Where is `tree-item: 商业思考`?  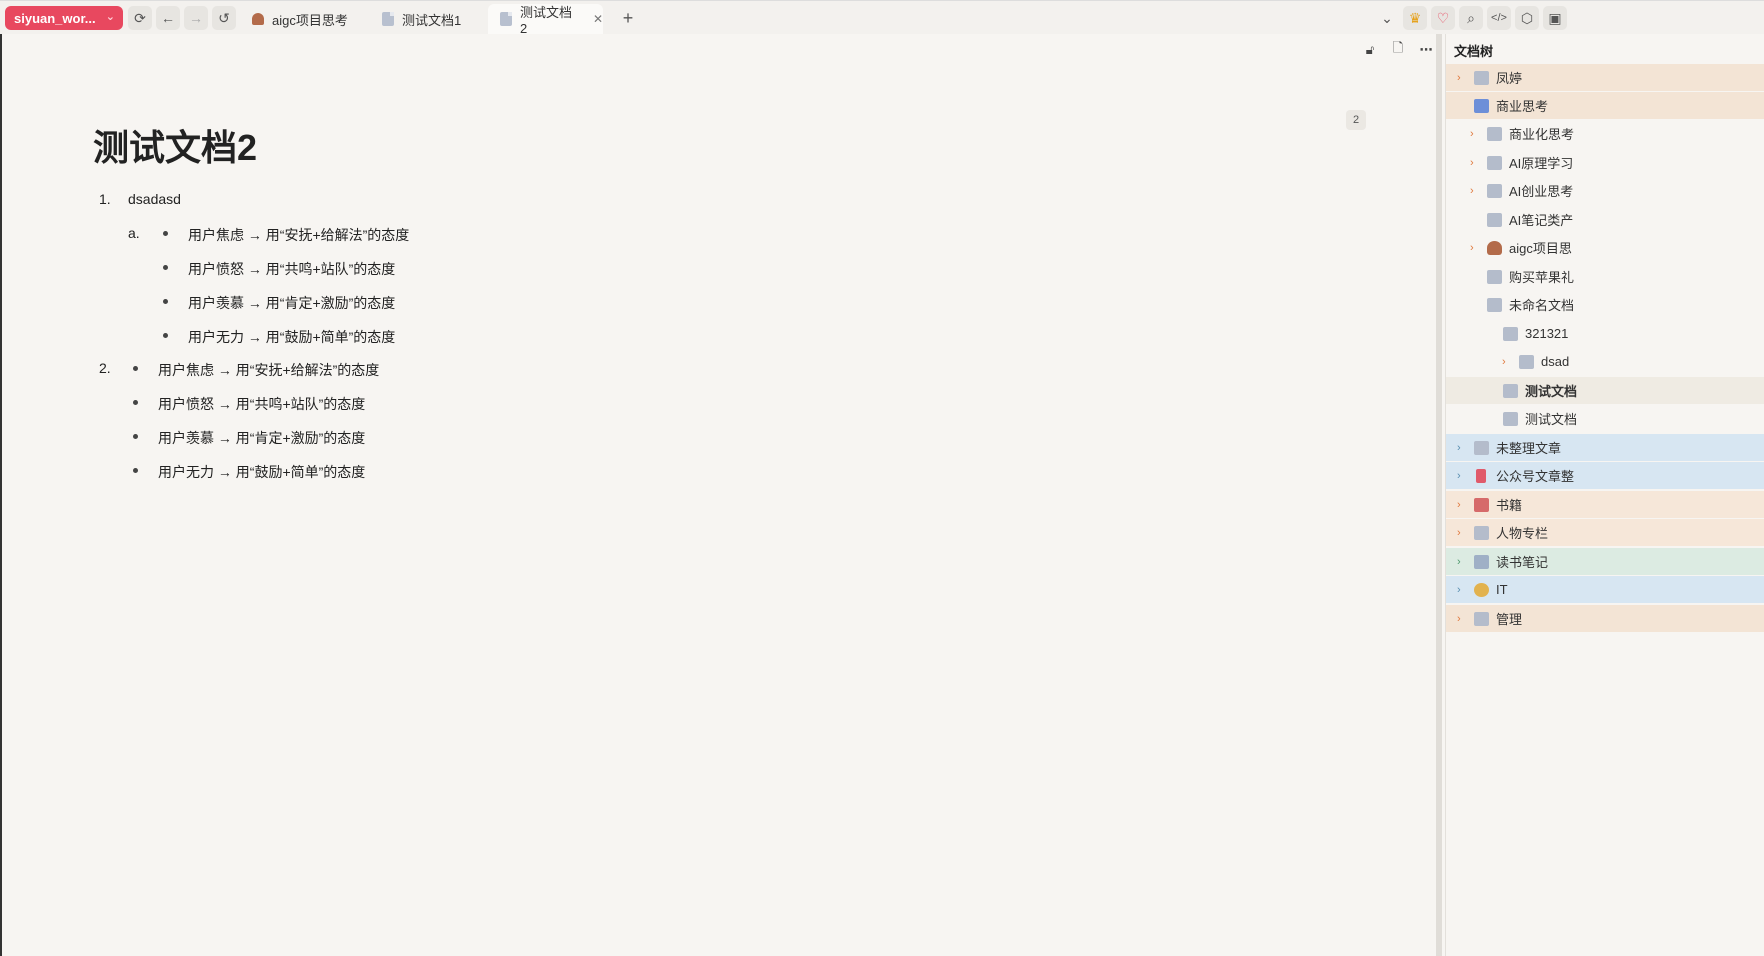
tree-item: 商业思考 is located at coordinates (1605, 105).